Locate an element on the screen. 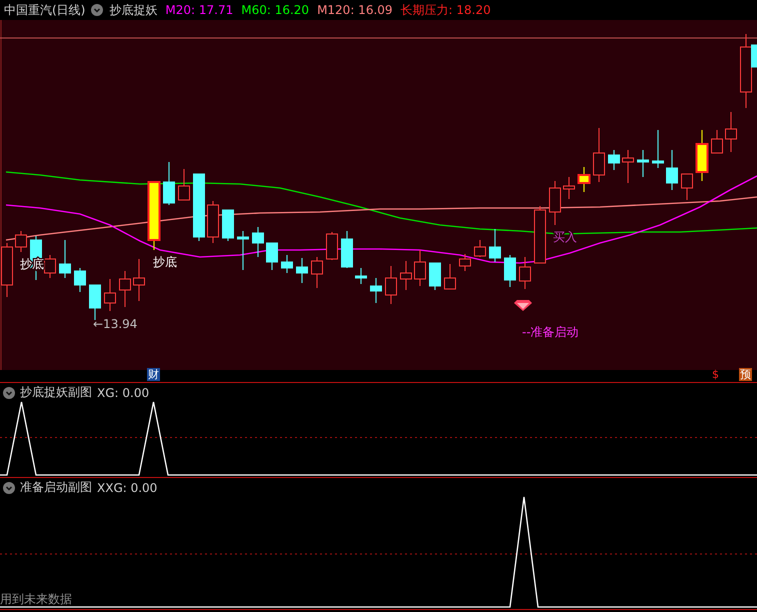 The width and height of the screenshot is (757, 612). indicator-name: 抄底捉妖 is located at coordinates (133, 10).